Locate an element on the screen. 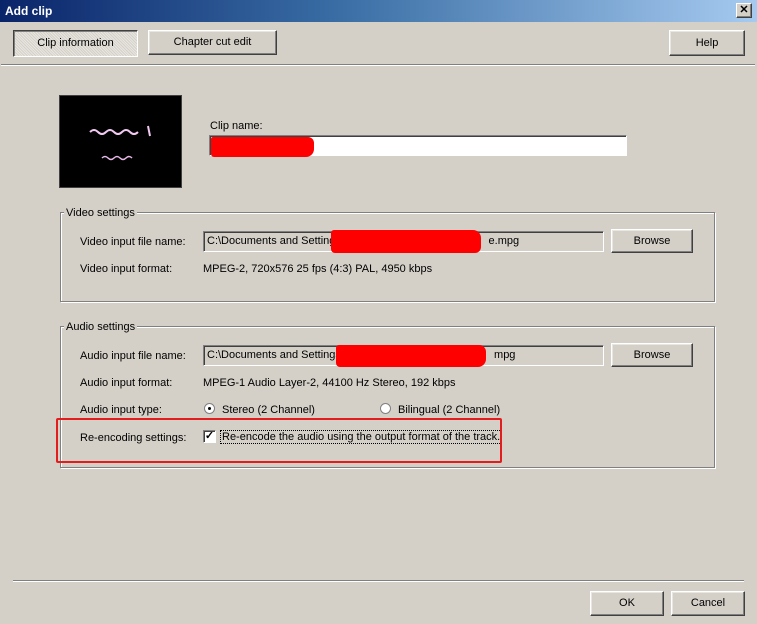 The image size is (757, 624). audio-browse-button: Browse is located at coordinates (652, 355).